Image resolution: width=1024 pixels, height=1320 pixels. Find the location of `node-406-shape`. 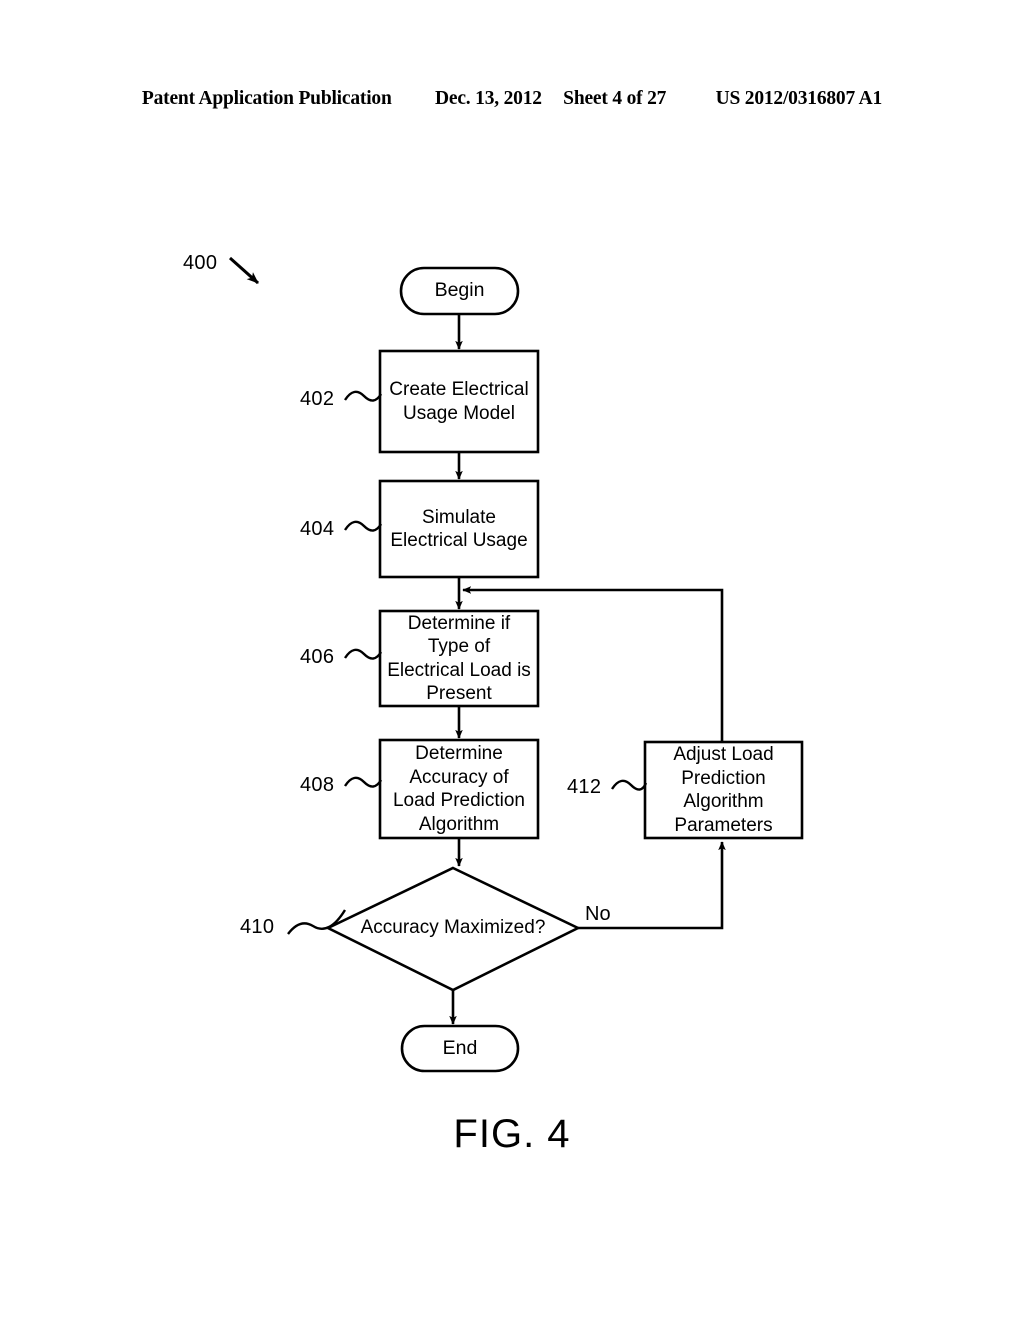

node-406-shape is located at coordinates (459, 658).